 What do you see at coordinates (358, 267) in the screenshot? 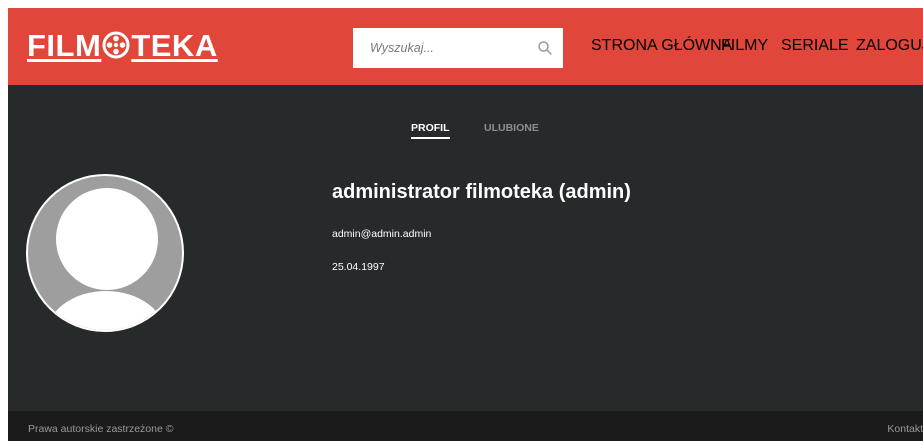
I see `profile-birth-date: 25.04.1997` at bounding box center [358, 267].